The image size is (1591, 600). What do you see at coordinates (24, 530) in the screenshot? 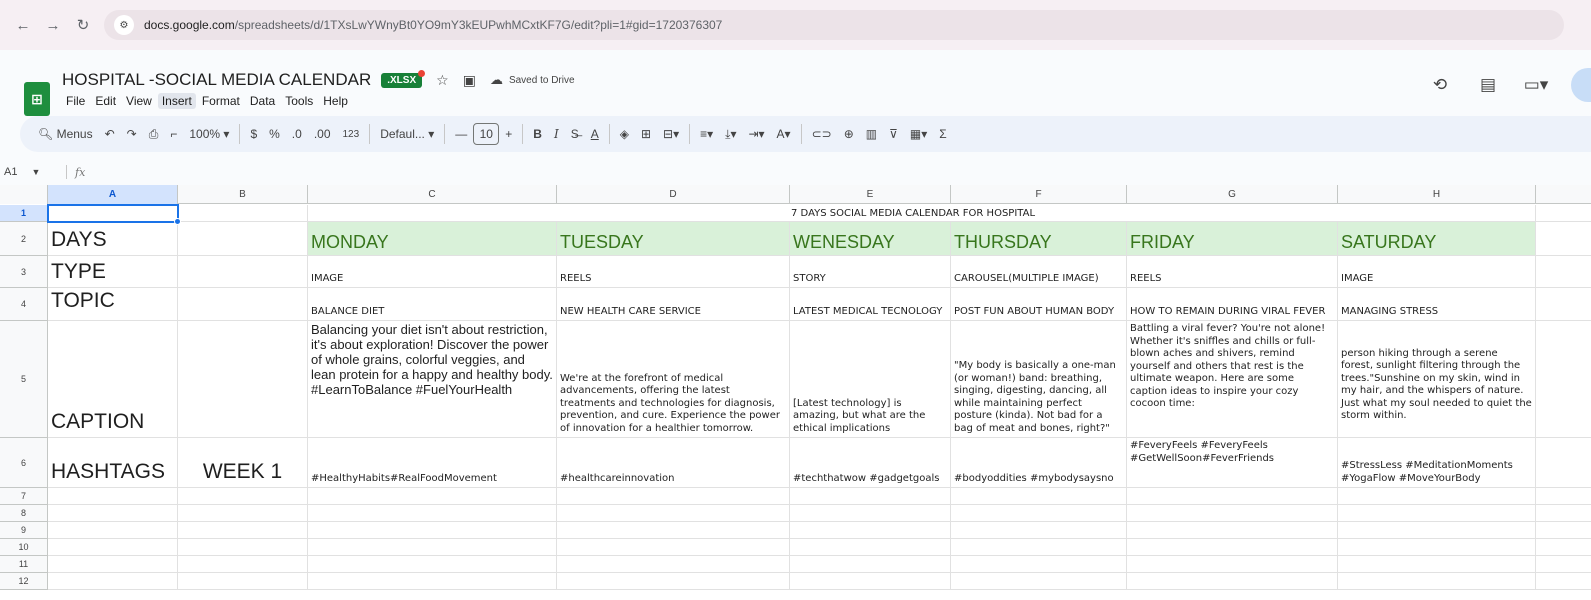
I see `row-header-9: 9` at bounding box center [24, 530].